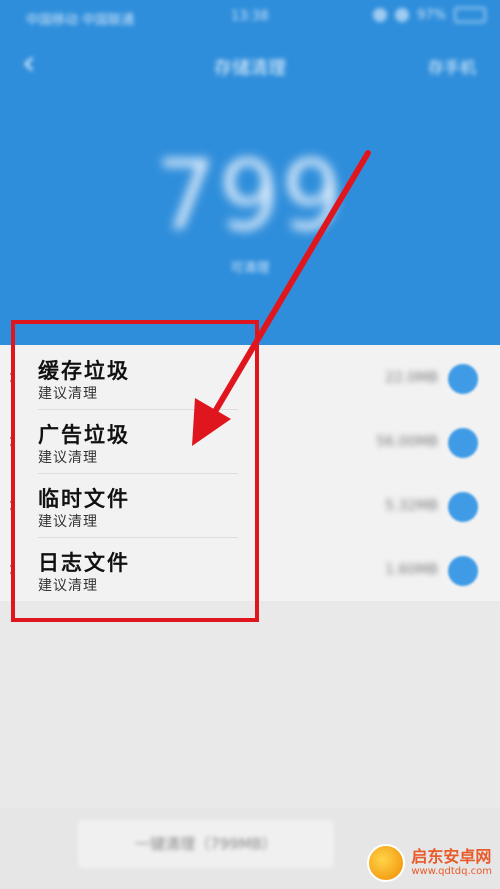 Image resolution: width=500 pixels, height=889 pixels. Describe the element at coordinates (281, 298) in the screenshot. I see `annotation-arrow` at that location.